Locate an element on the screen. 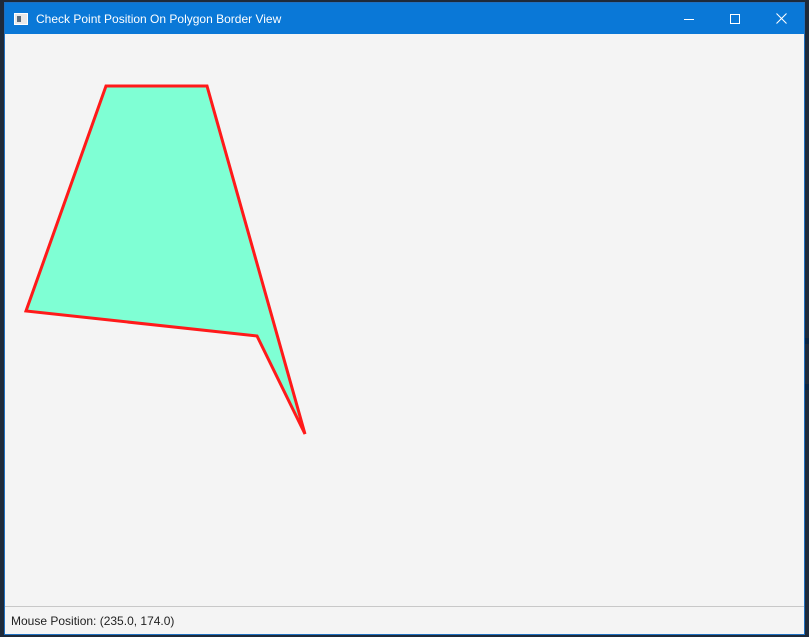 Image resolution: width=809 pixels, height=637 pixels. minimize-icon is located at coordinates (689, 19).